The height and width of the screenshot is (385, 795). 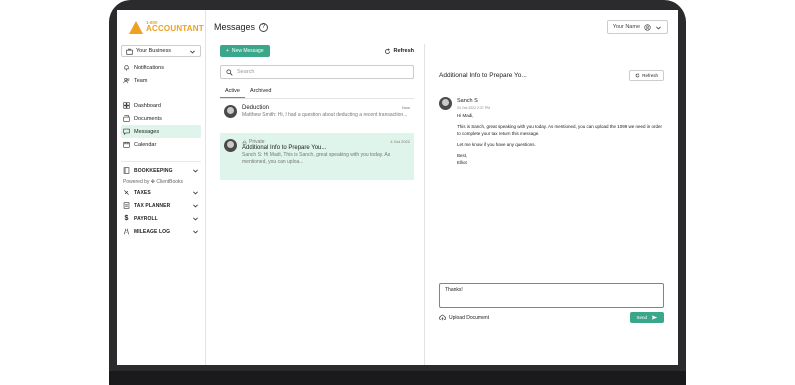 I want to click on reply-composer: Thanks! Upload Document Send, so click(x=551, y=303).